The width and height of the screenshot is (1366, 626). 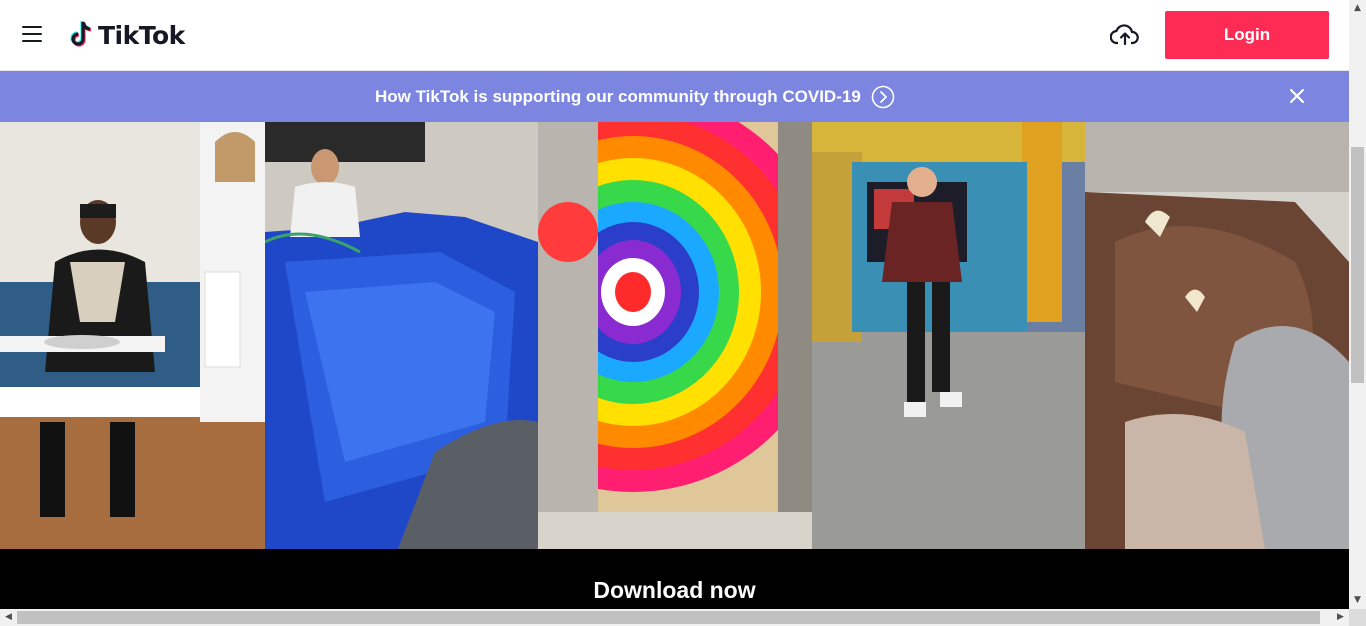 I want to click on scrollbar-corner, so click(x=1357, y=617).